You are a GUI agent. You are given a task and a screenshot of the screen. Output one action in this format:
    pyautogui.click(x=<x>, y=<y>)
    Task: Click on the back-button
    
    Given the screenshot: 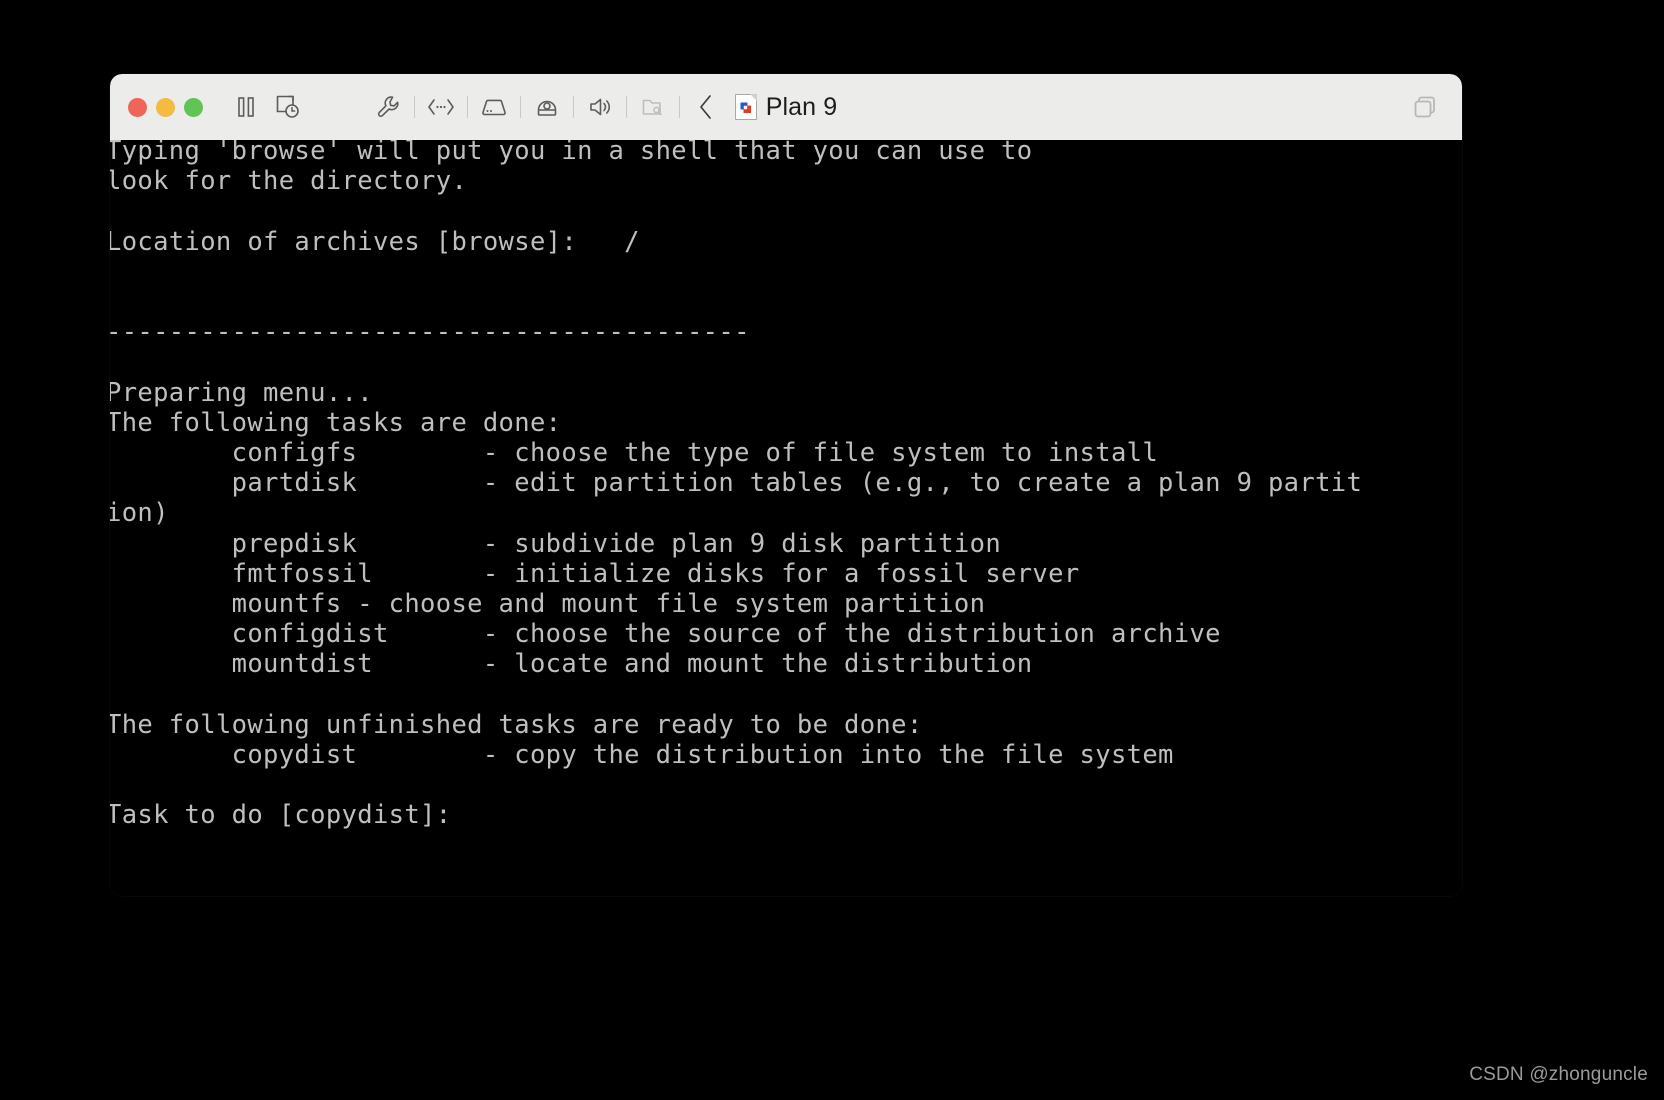 What is the action you would take?
    pyautogui.click(x=706, y=107)
    